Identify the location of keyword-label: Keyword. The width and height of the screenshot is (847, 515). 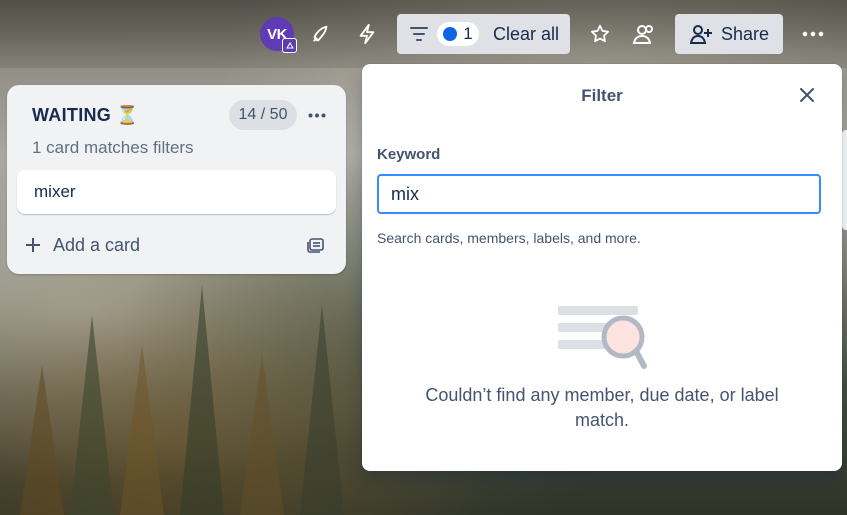
(409, 154).